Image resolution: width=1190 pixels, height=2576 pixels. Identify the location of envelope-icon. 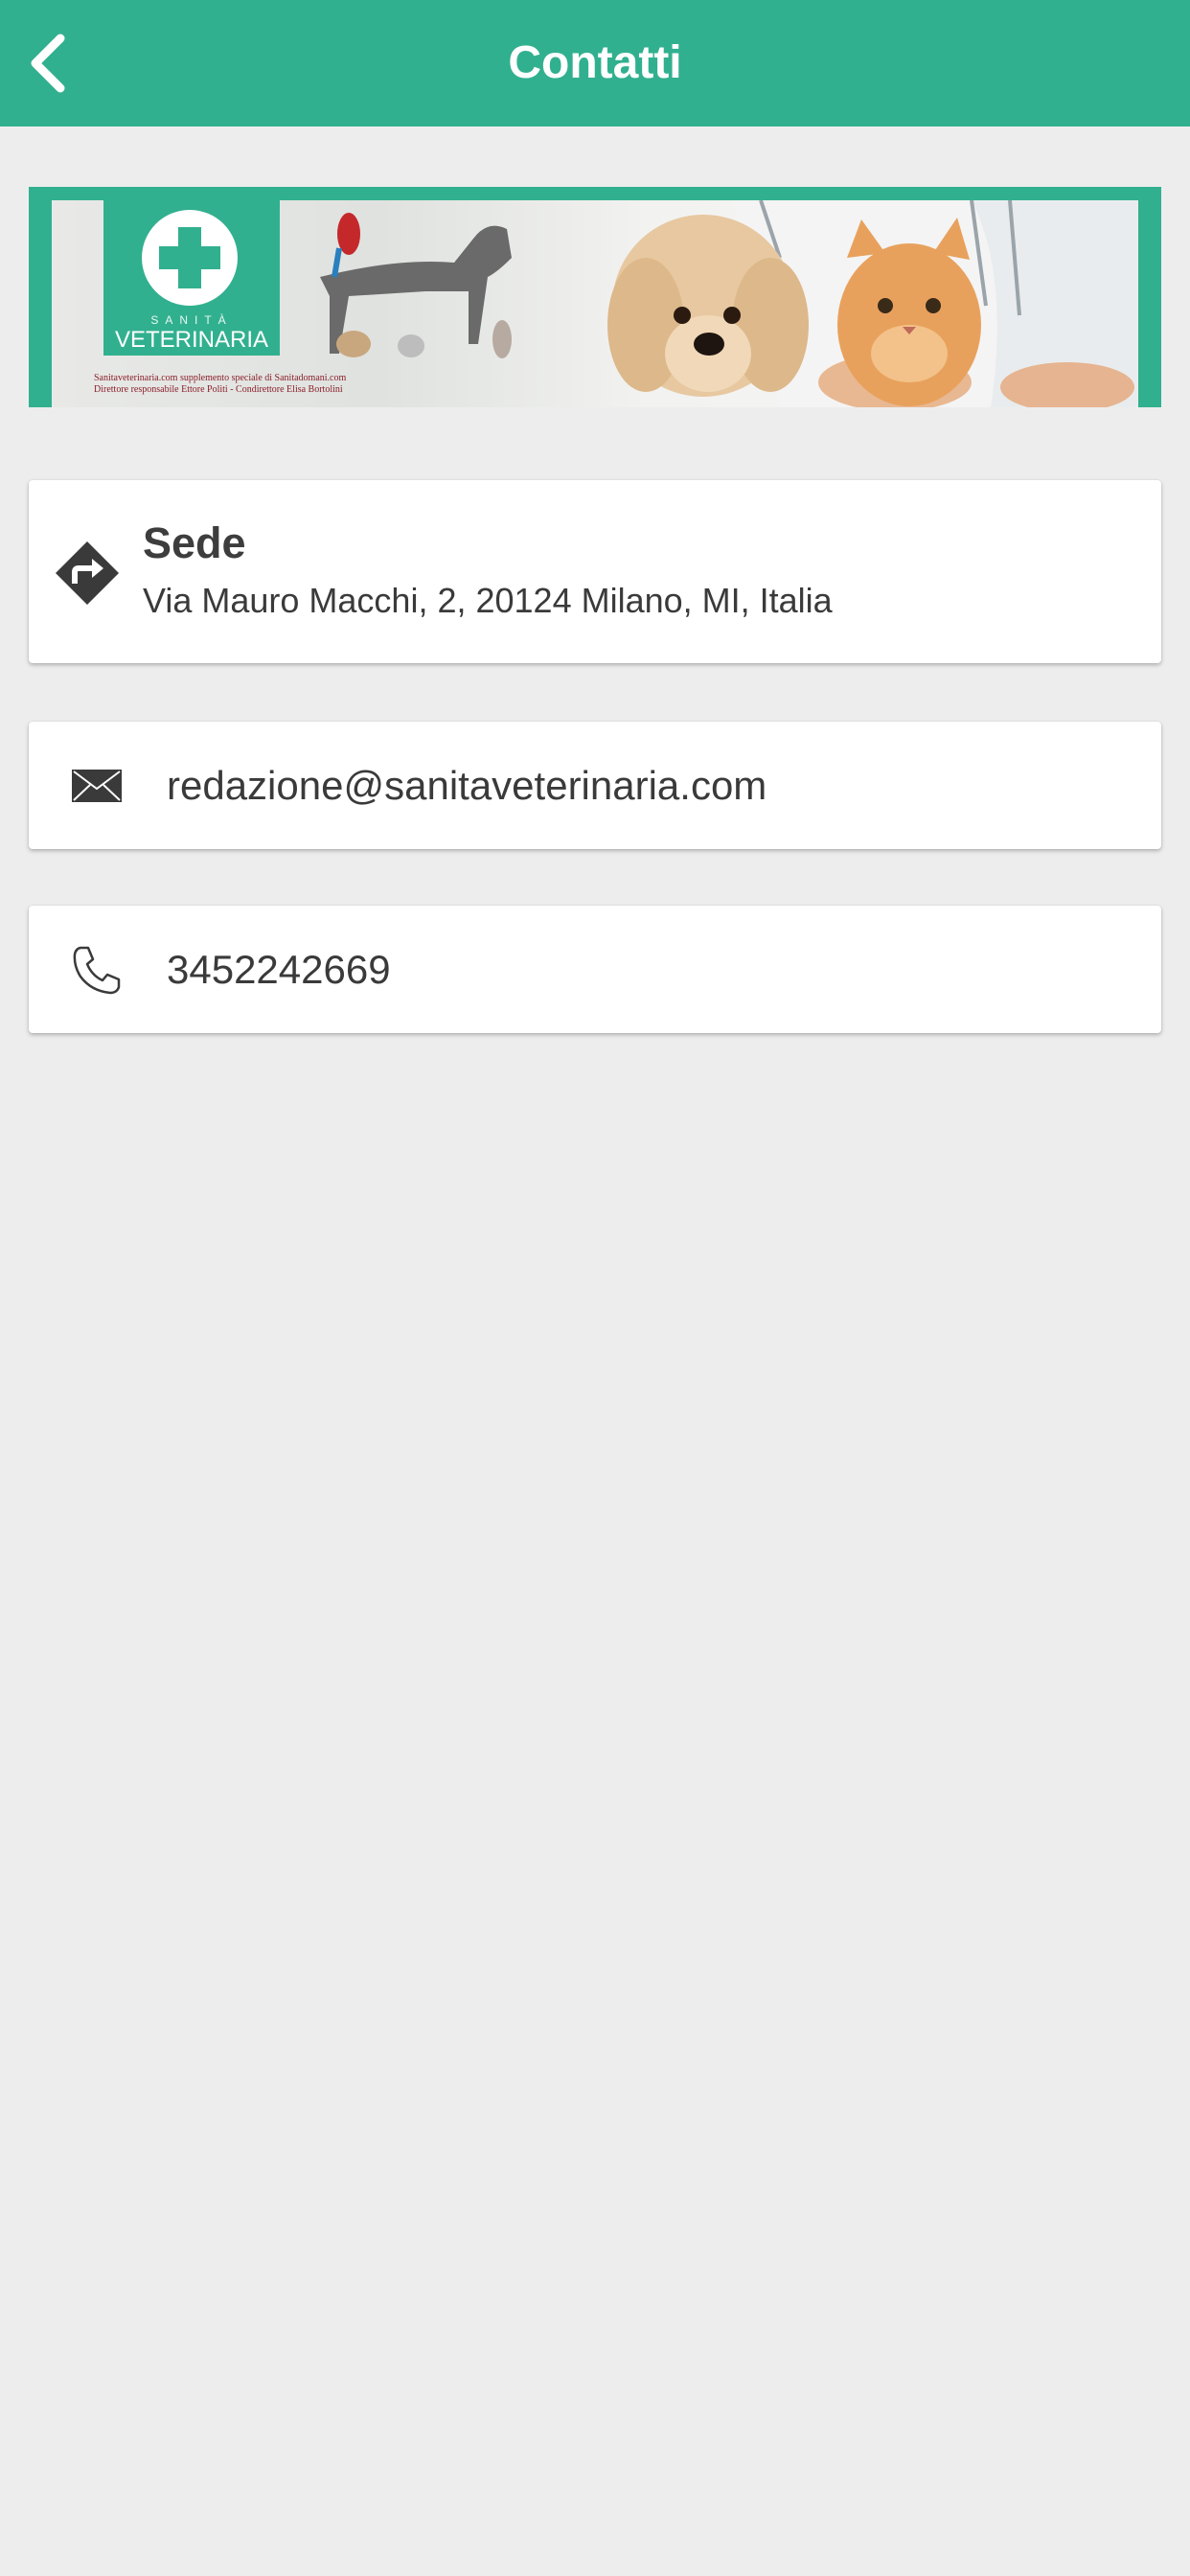
(97, 786).